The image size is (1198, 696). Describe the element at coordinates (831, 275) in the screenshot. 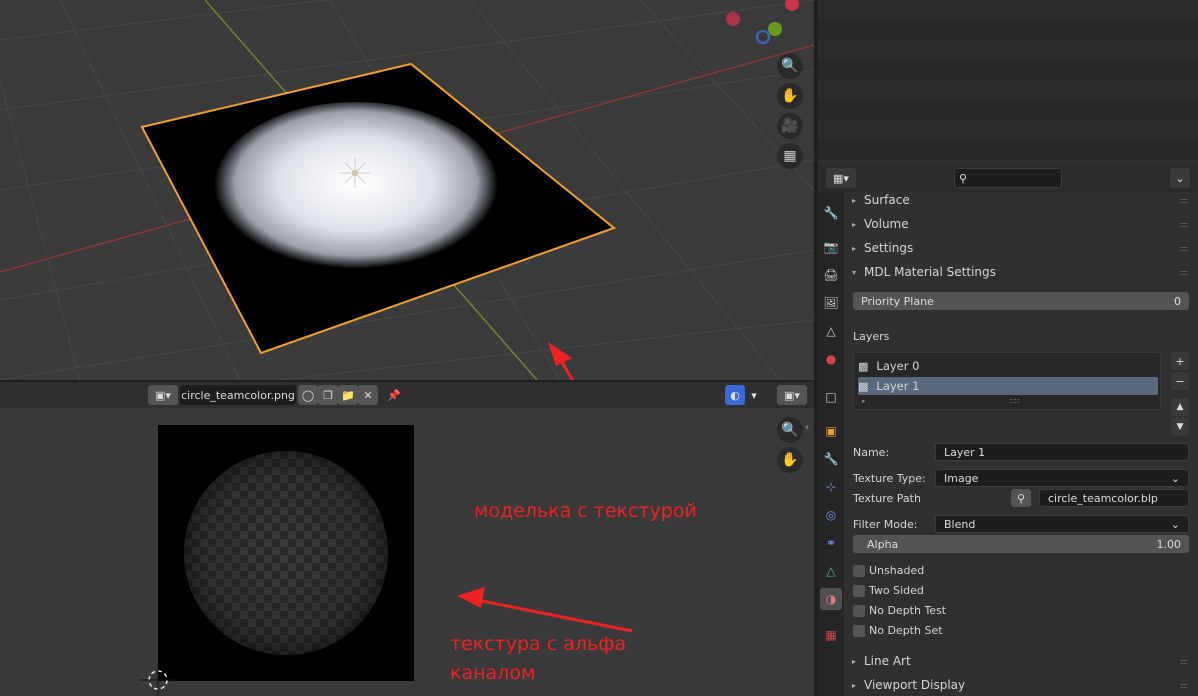

I see `output-tab-icon: 🖨` at that location.